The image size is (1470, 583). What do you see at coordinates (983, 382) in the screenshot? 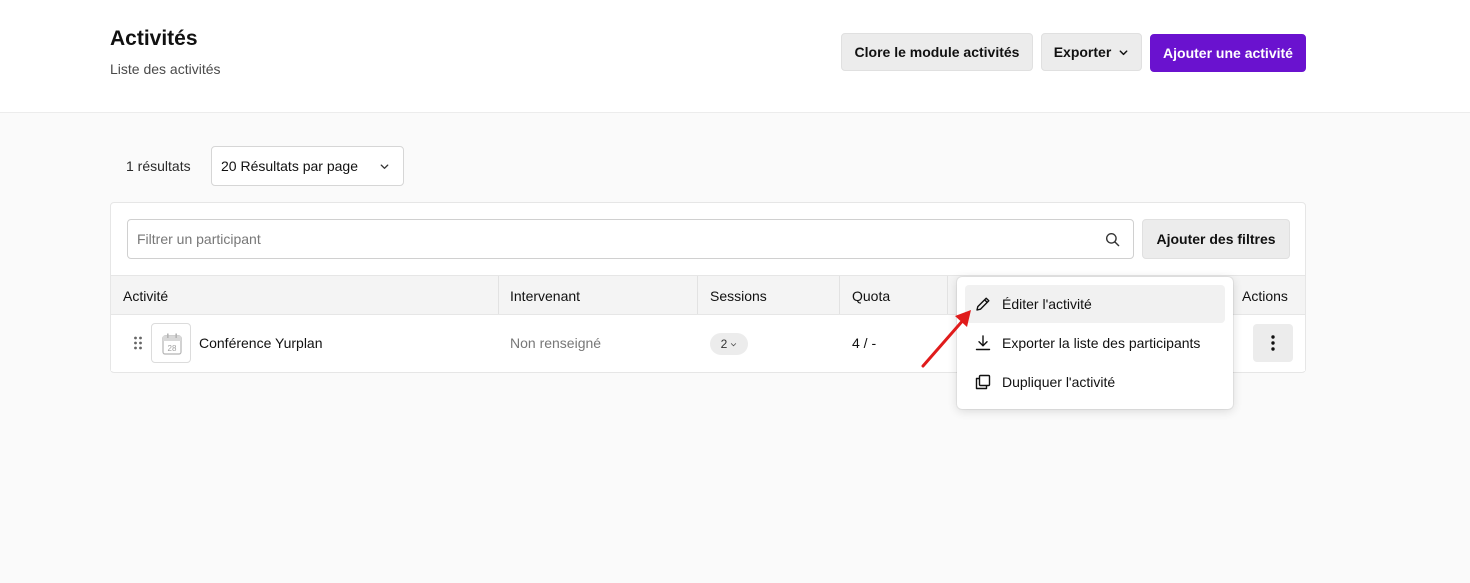
I see `duplicate-icon` at bounding box center [983, 382].